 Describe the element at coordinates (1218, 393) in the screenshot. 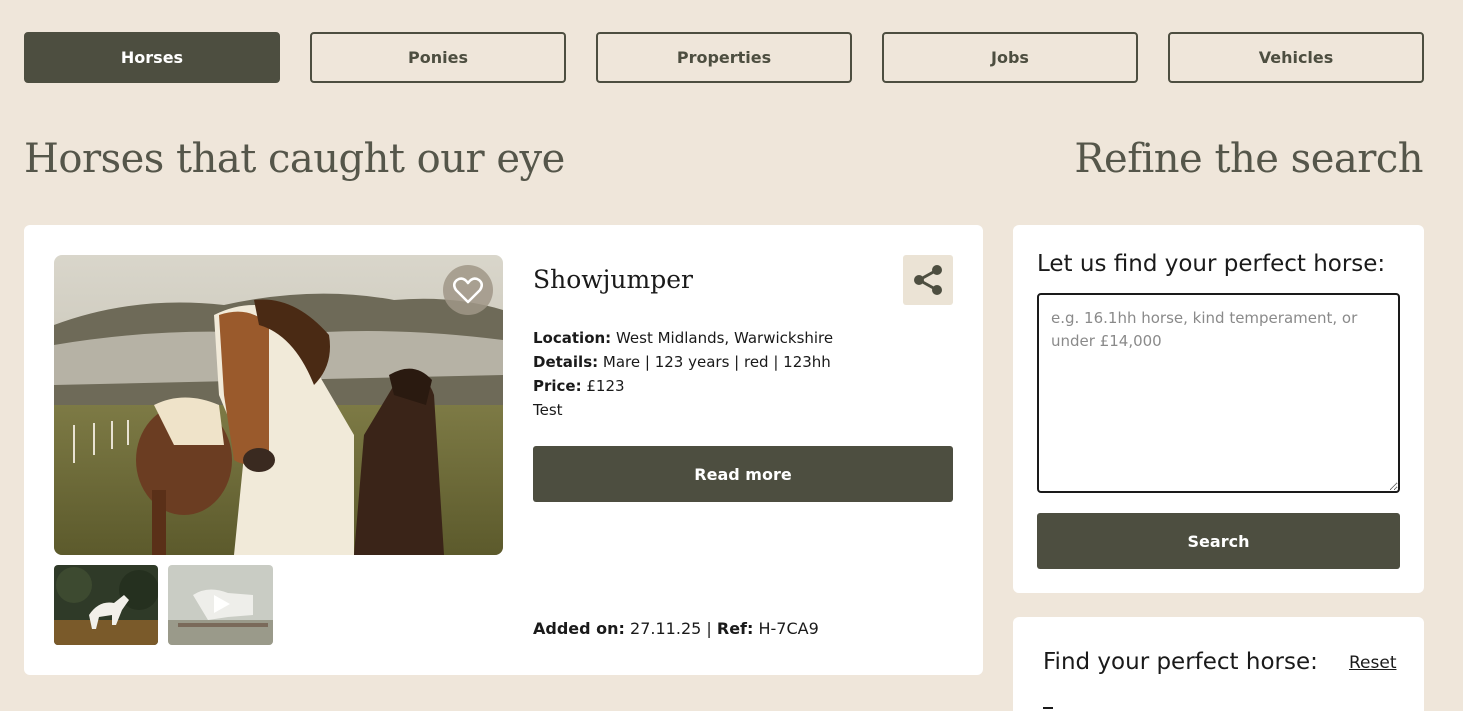

I see `search-query-input` at that location.